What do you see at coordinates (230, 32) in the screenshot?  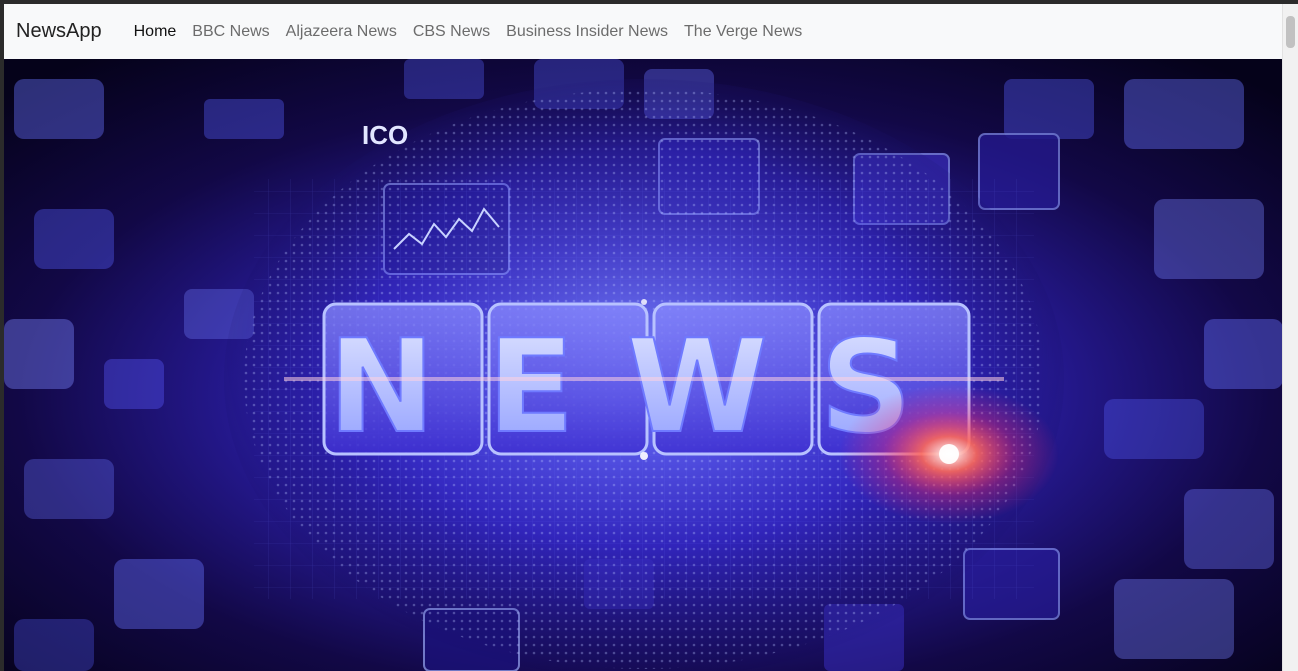 I see `nav-link-bbc-news: BBC News` at bounding box center [230, 32].